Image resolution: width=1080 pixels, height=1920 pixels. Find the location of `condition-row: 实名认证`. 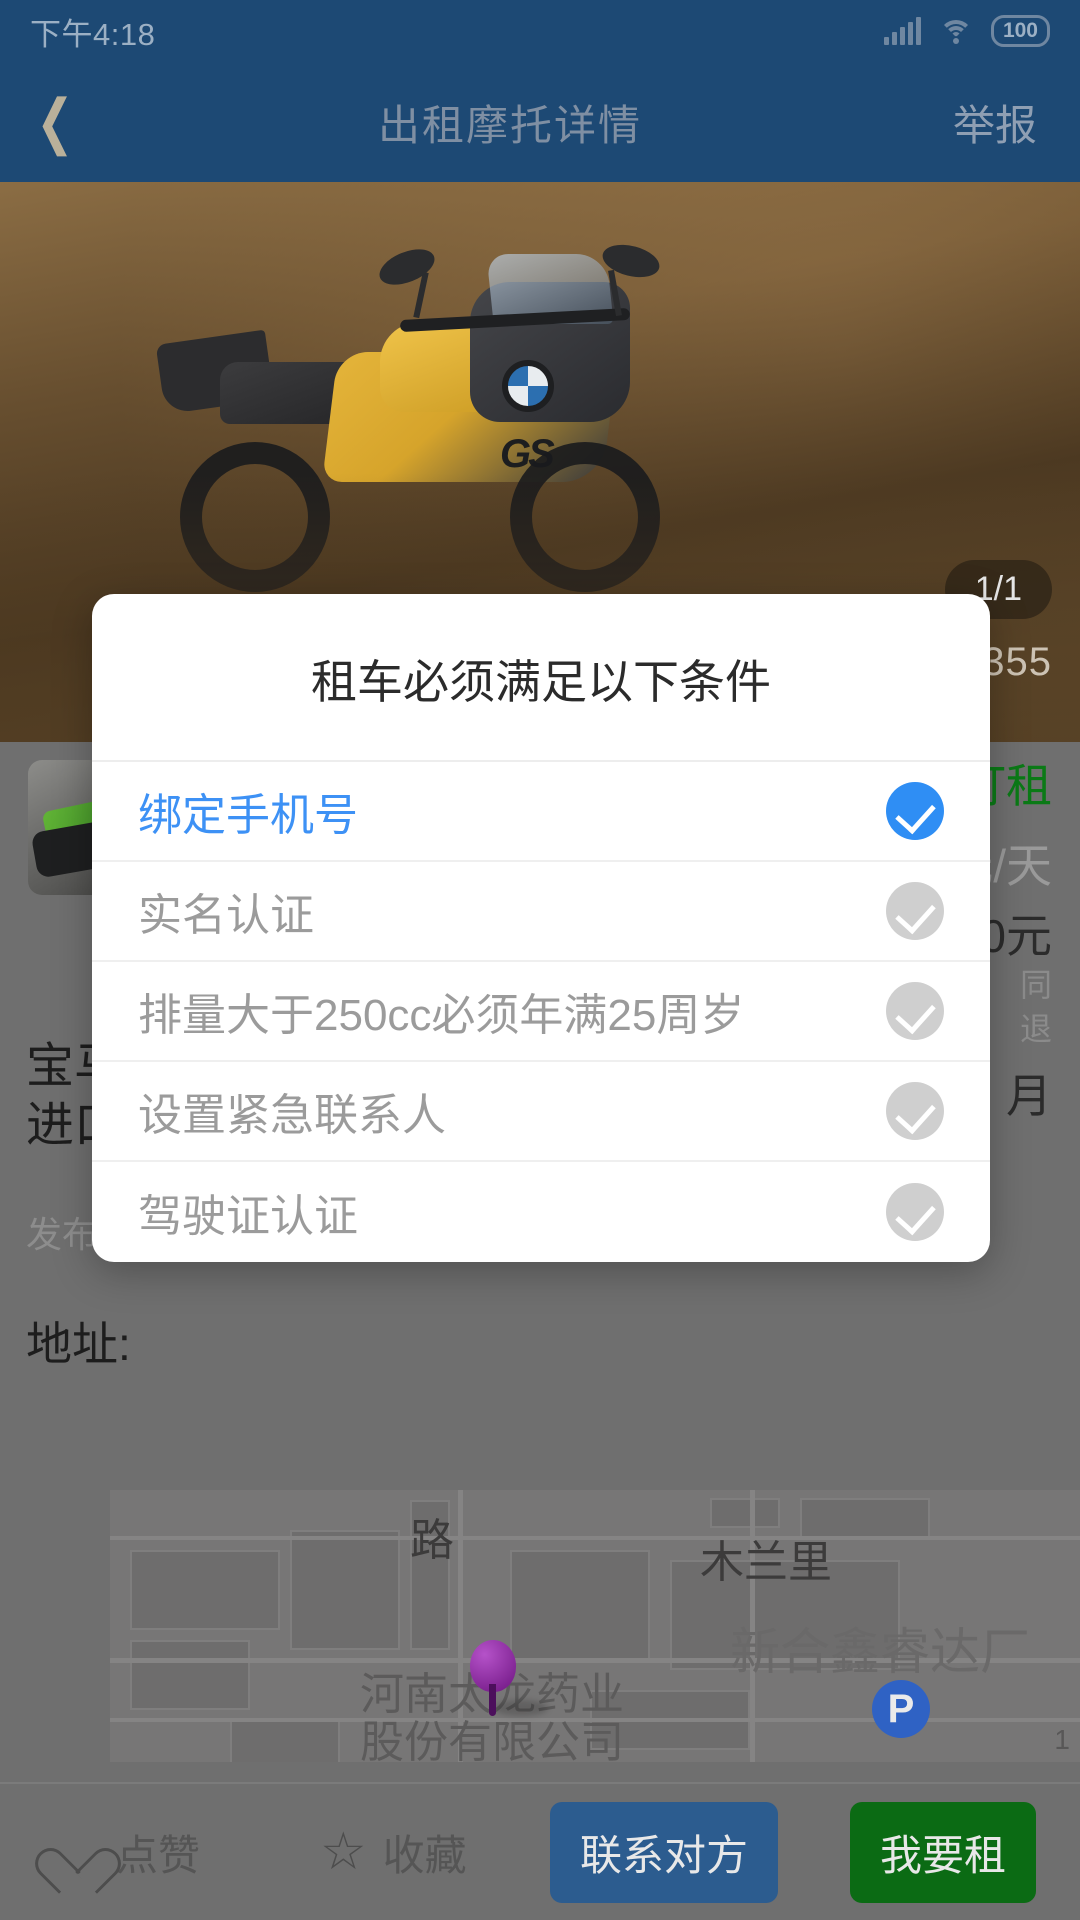

condition-row: 实名认证 is located at coordinates (541, 912).